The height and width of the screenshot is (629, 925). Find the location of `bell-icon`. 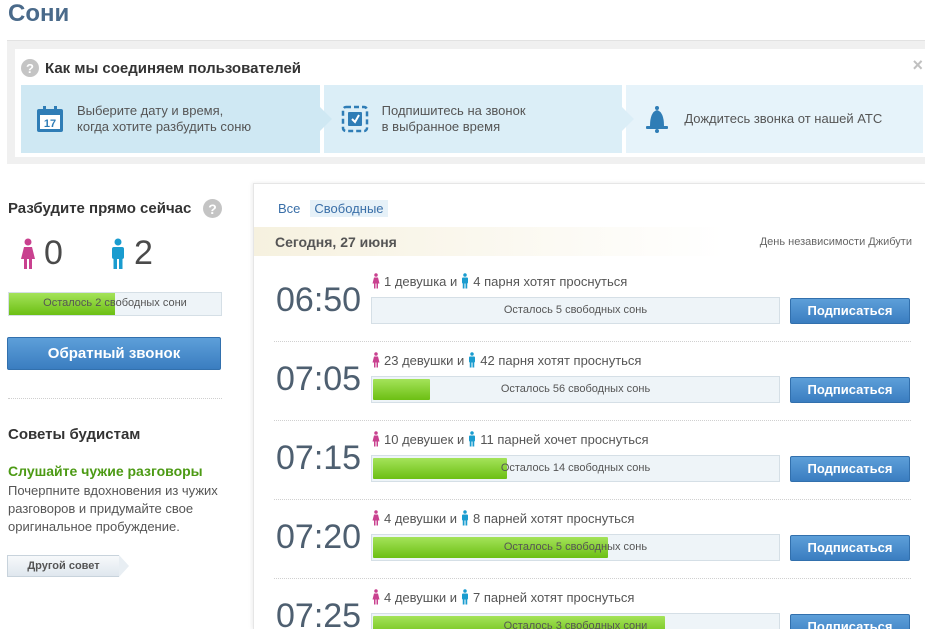

bell-icon is located at coordinates (657, 119).